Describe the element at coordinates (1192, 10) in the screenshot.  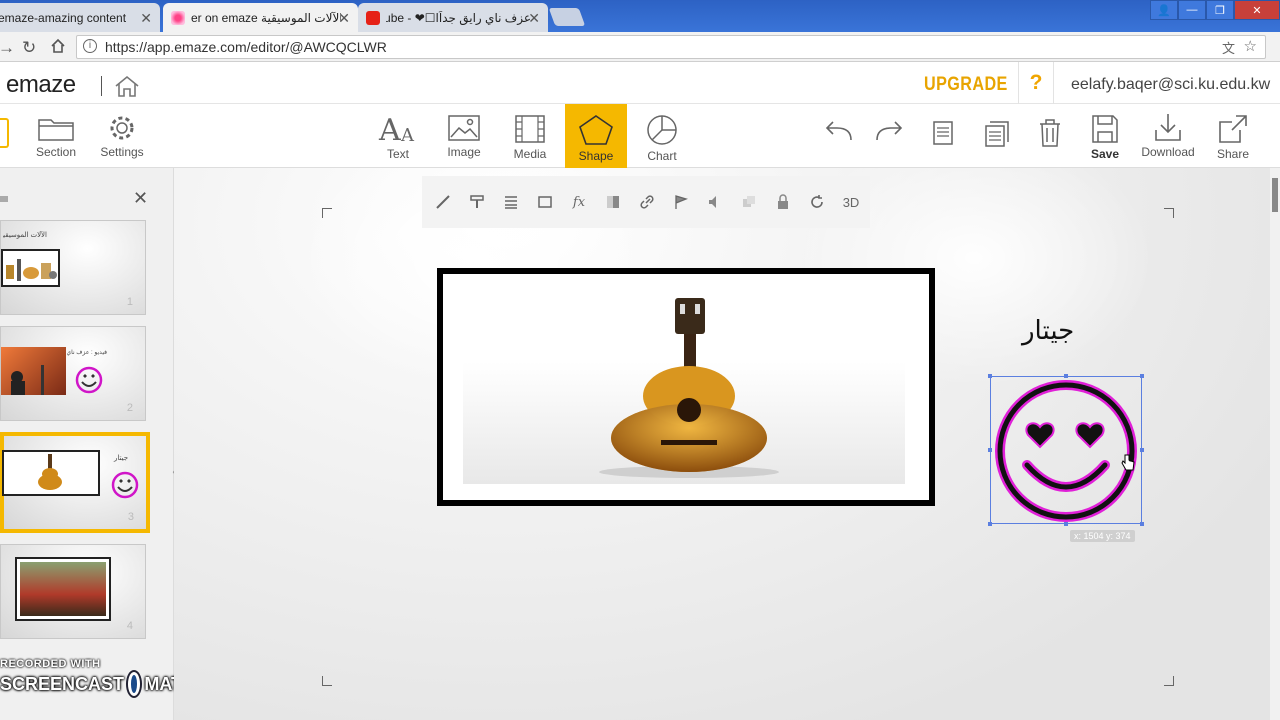
I see `minimize-icon: —` at that location.